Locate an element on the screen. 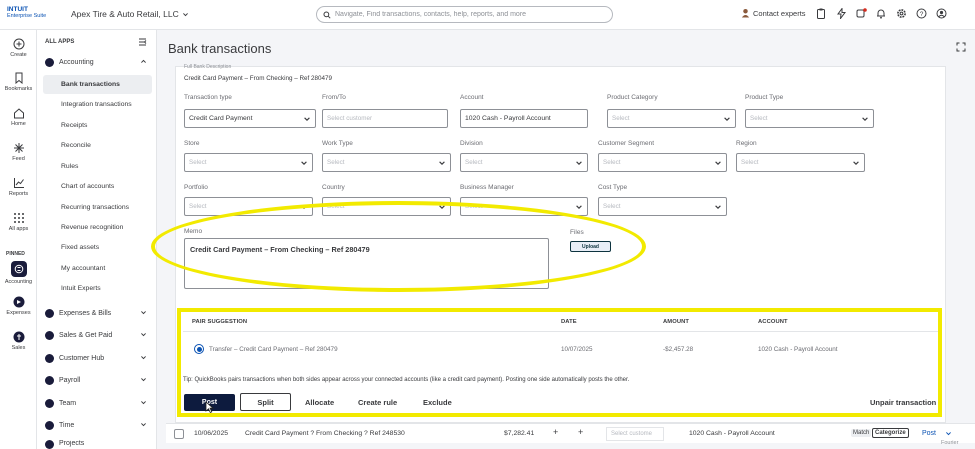 This screenshot has width=975, height=449. rail-feed-label: Feed is located at coordinates (18, 159).